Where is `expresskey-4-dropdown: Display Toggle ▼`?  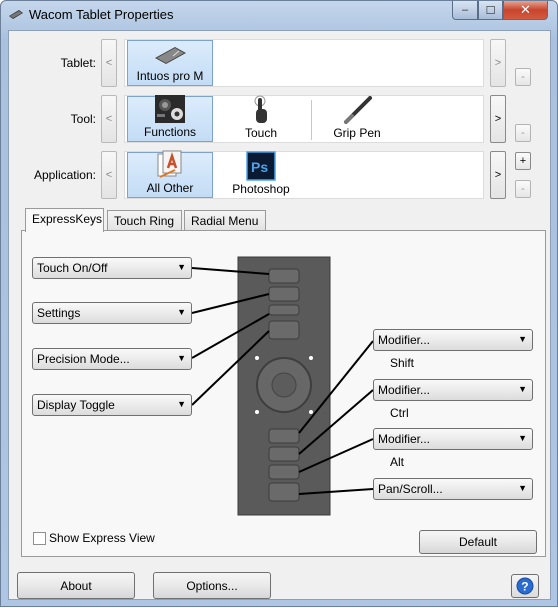
expresskey-4-dropdown: Display Toggle ▼ is located at coordinates (112, 405).